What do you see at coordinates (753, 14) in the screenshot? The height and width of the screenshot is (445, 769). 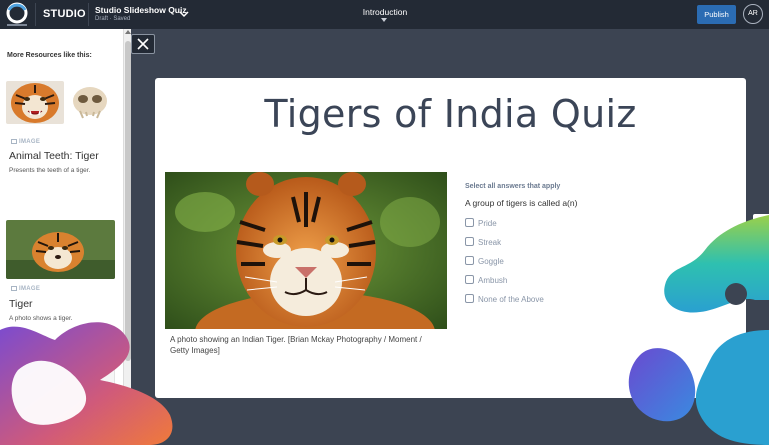 I see `user-avatar: AR` at bounding box center [753, 14].